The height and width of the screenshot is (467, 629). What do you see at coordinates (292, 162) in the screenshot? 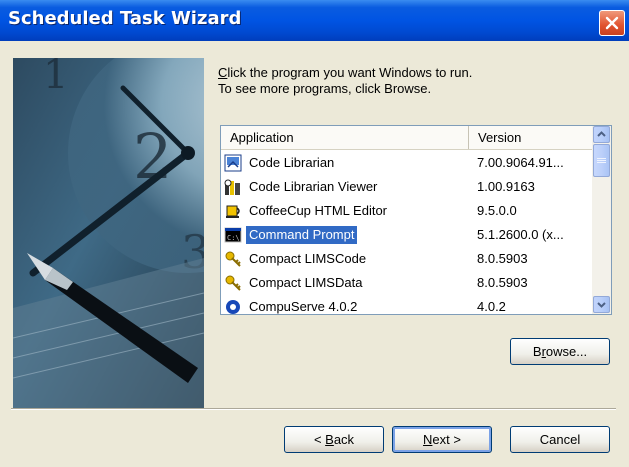
I see `list-item-name: Code Librarian` at bounding box center [292, 162].